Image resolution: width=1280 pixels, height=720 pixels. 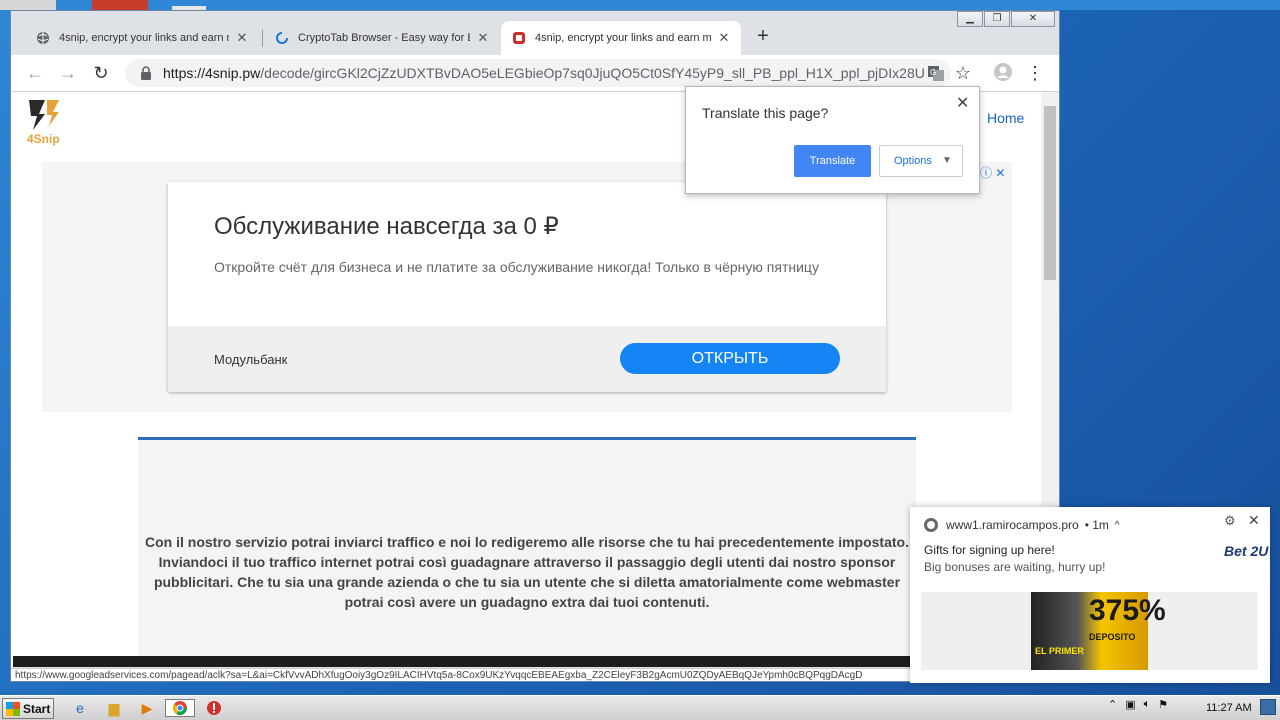 I want to click on translate-popup-title: Translate this page?, so click(x=765, y=113).